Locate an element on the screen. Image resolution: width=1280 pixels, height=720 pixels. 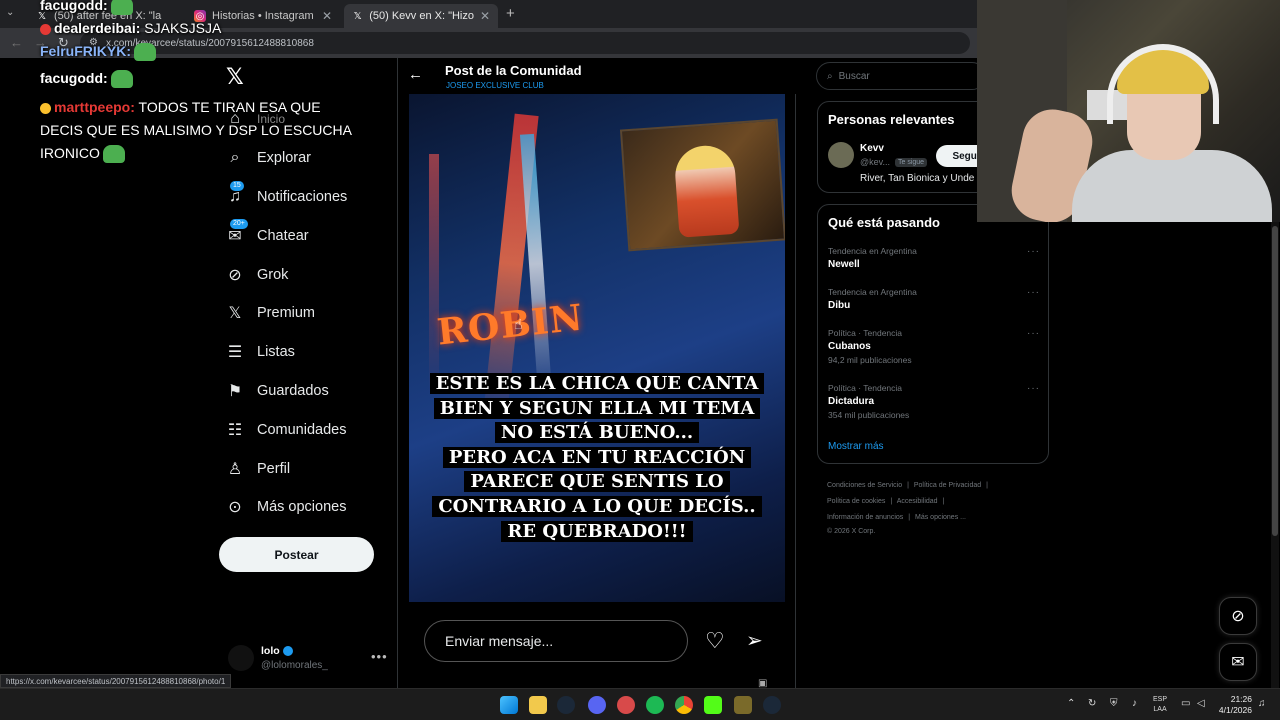
footer-link: Accesibilidad is located at coordinates (917, 501).